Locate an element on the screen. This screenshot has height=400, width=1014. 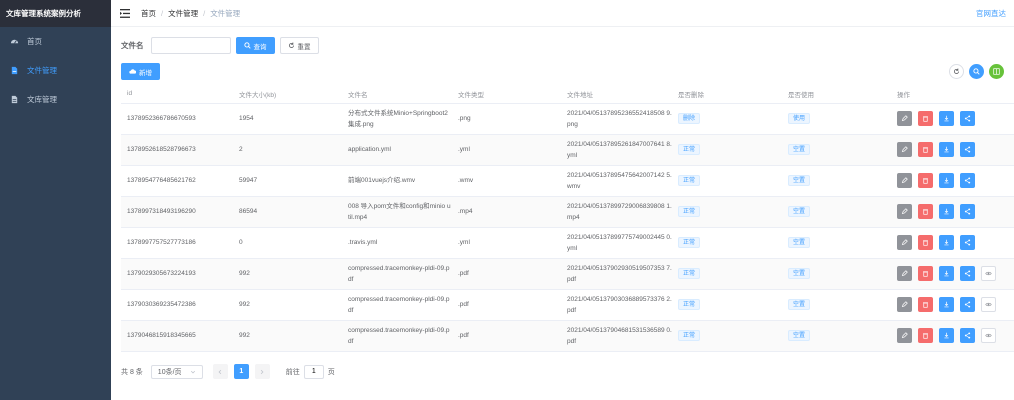
prev-page-button is located at coordinates (220, 371).